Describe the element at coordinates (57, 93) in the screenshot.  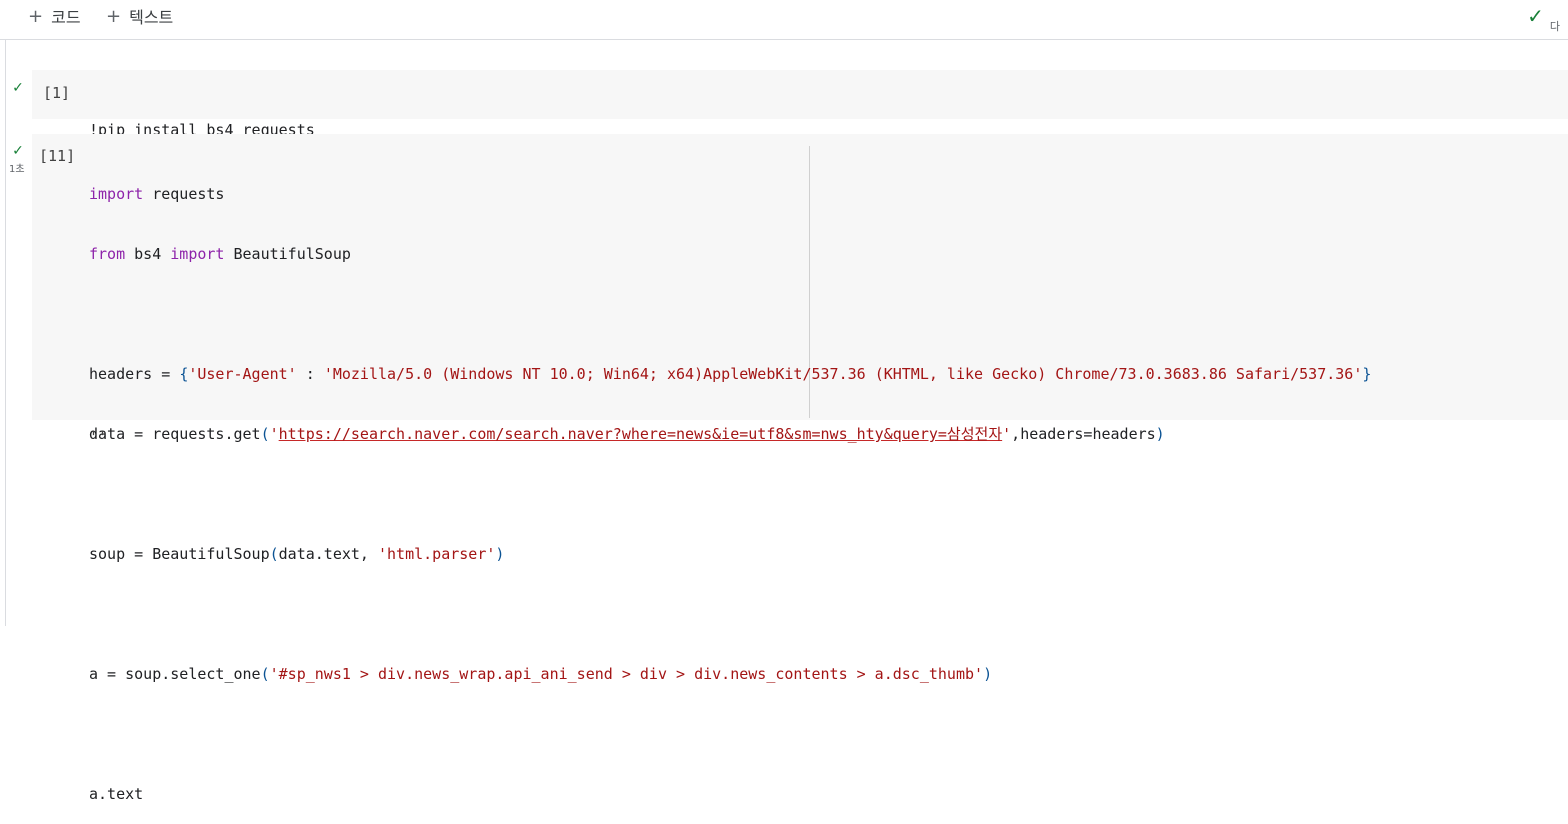
I see `cell-1-exec-count: [1]` at that location.